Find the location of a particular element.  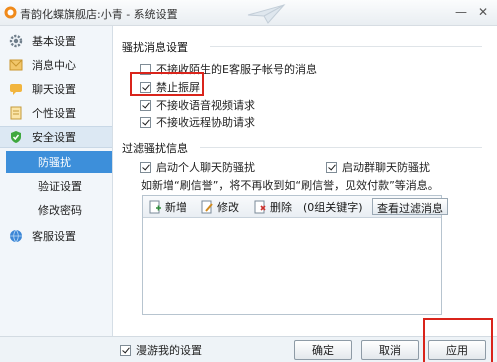

option-label: 漫游我的设置 is located at coordinates (169, 350).